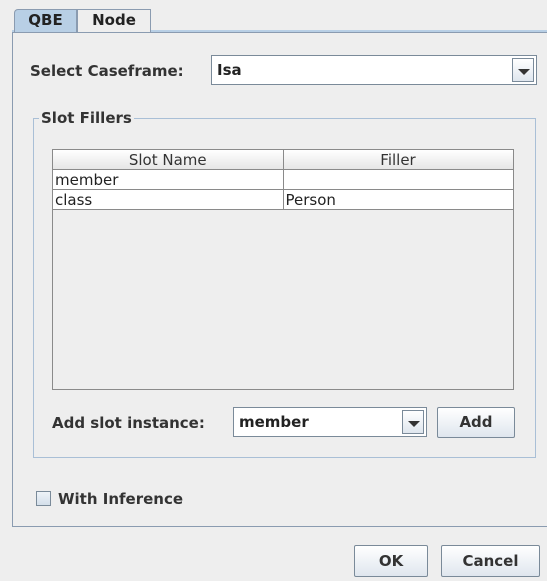  I want to click on slot-table: Slot Name Filler member class Person, so click(283, 180).